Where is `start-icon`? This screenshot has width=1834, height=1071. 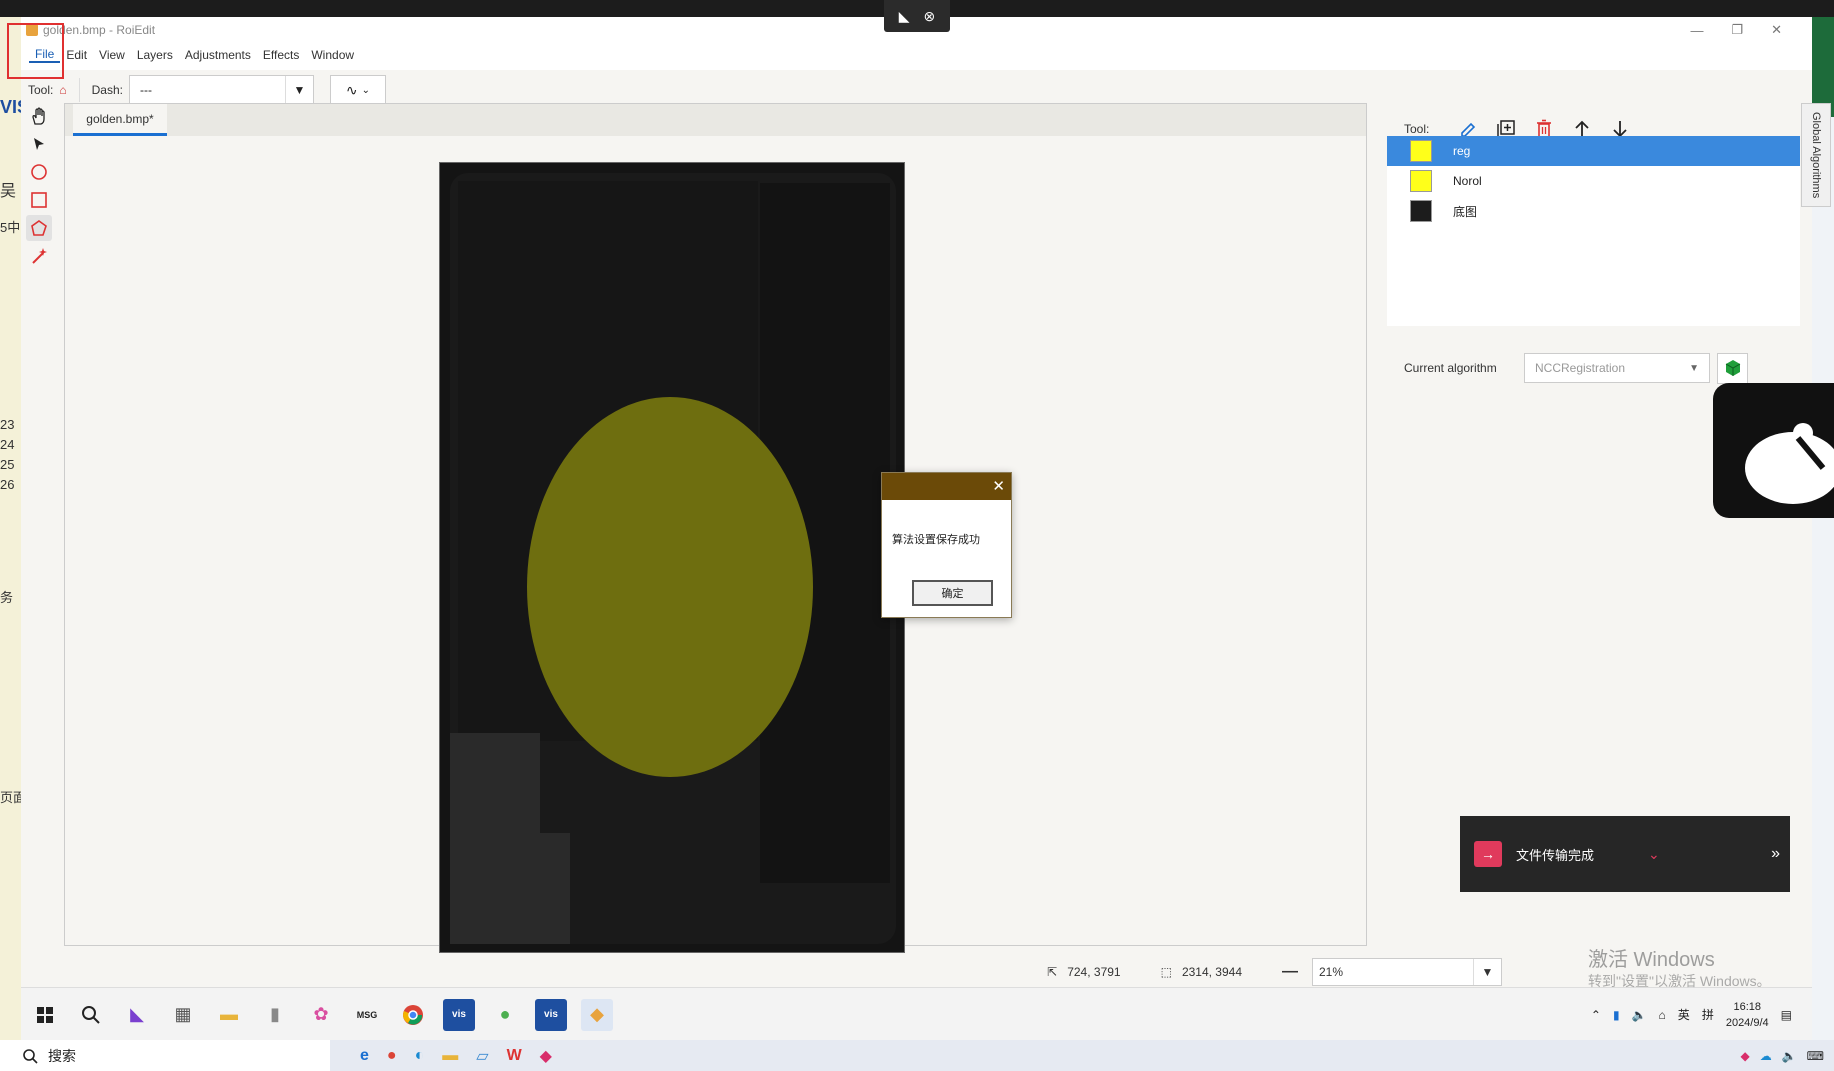 start-icon is located at coordinates (45, 1015).